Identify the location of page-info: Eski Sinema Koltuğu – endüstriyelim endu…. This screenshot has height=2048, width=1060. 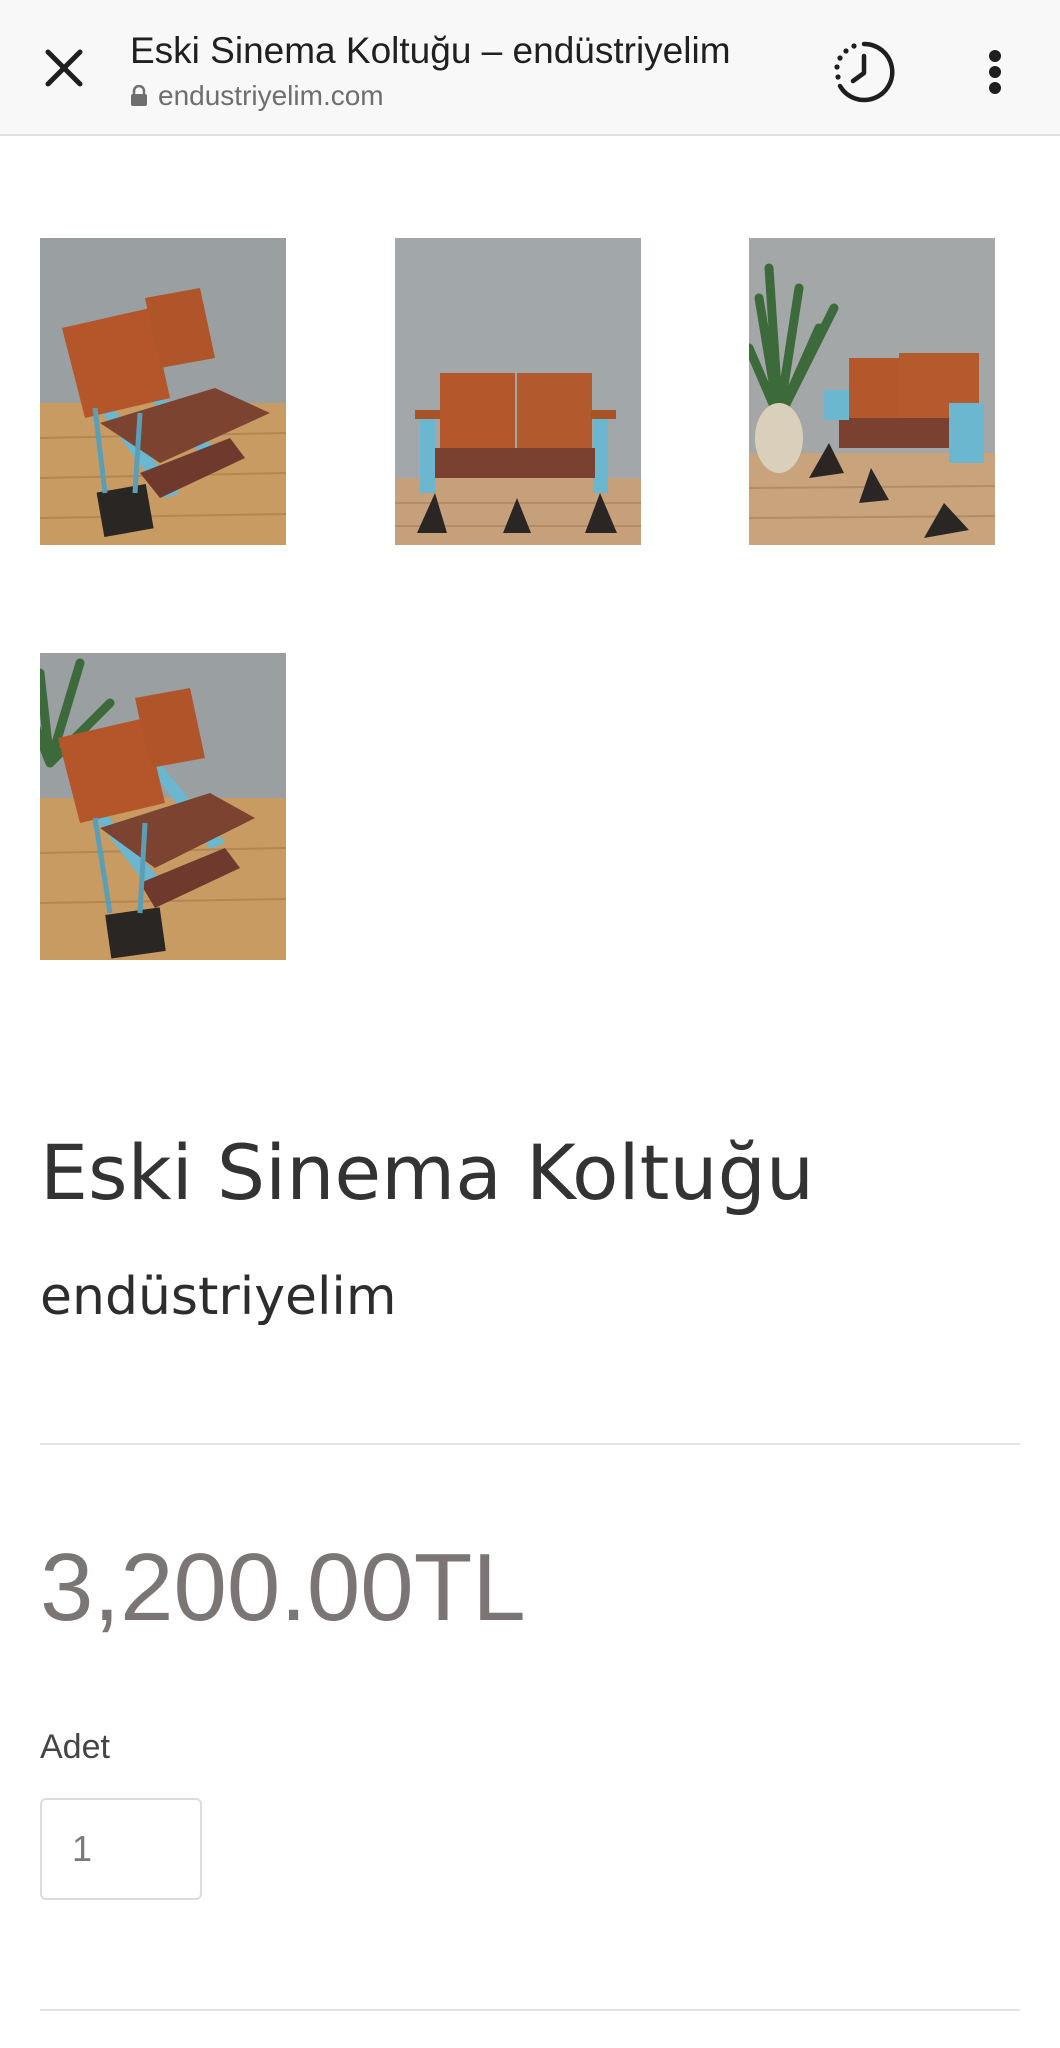
(465, 70).